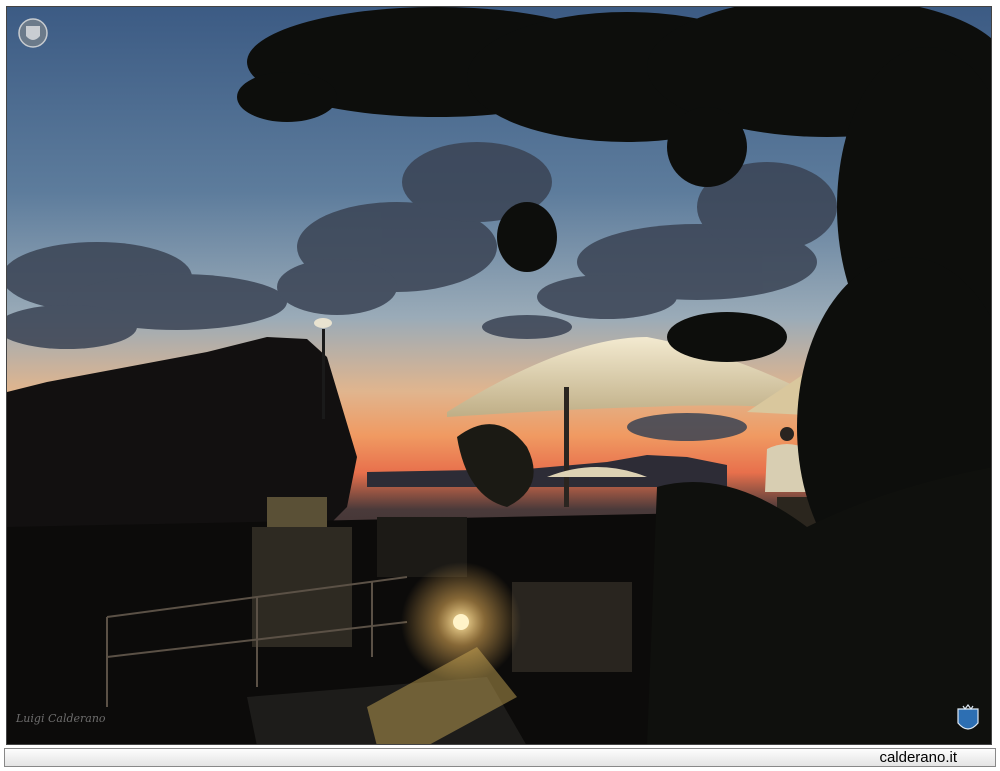  Describe the element at coordinates (297, 512) in the screenshot. I see `flower-pot` at that location.